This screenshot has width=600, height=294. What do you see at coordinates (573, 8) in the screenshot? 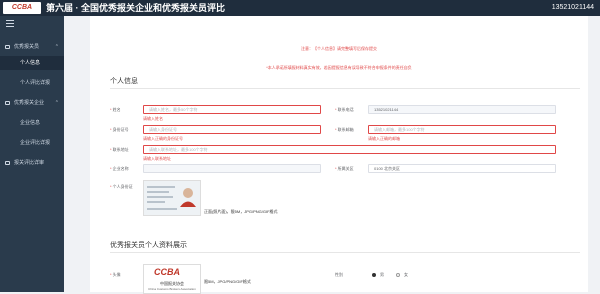
I see `user-phone: 13521021144` at bounding box center [573, 8].